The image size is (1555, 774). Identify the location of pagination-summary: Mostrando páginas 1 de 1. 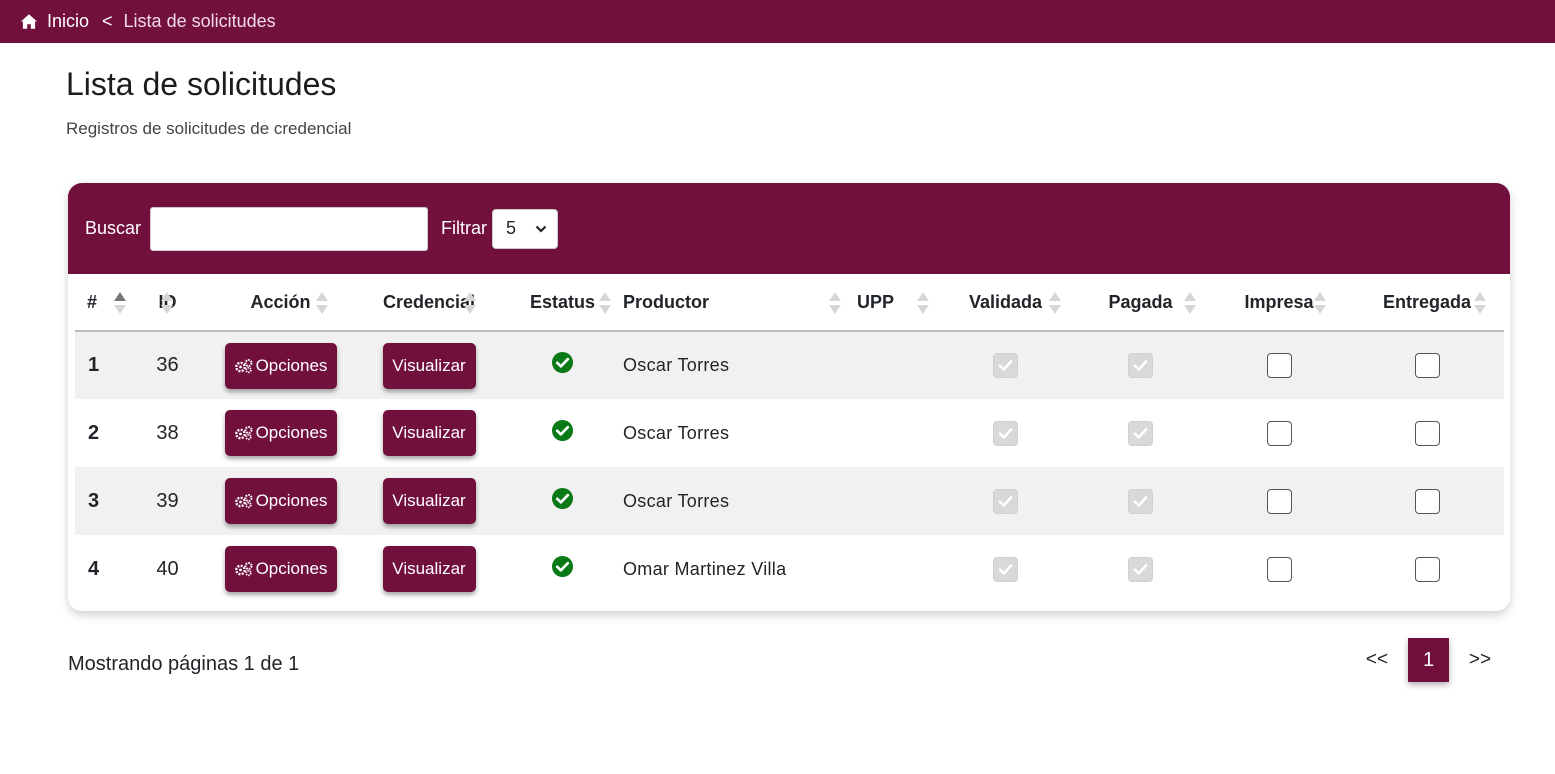
(184, 664).